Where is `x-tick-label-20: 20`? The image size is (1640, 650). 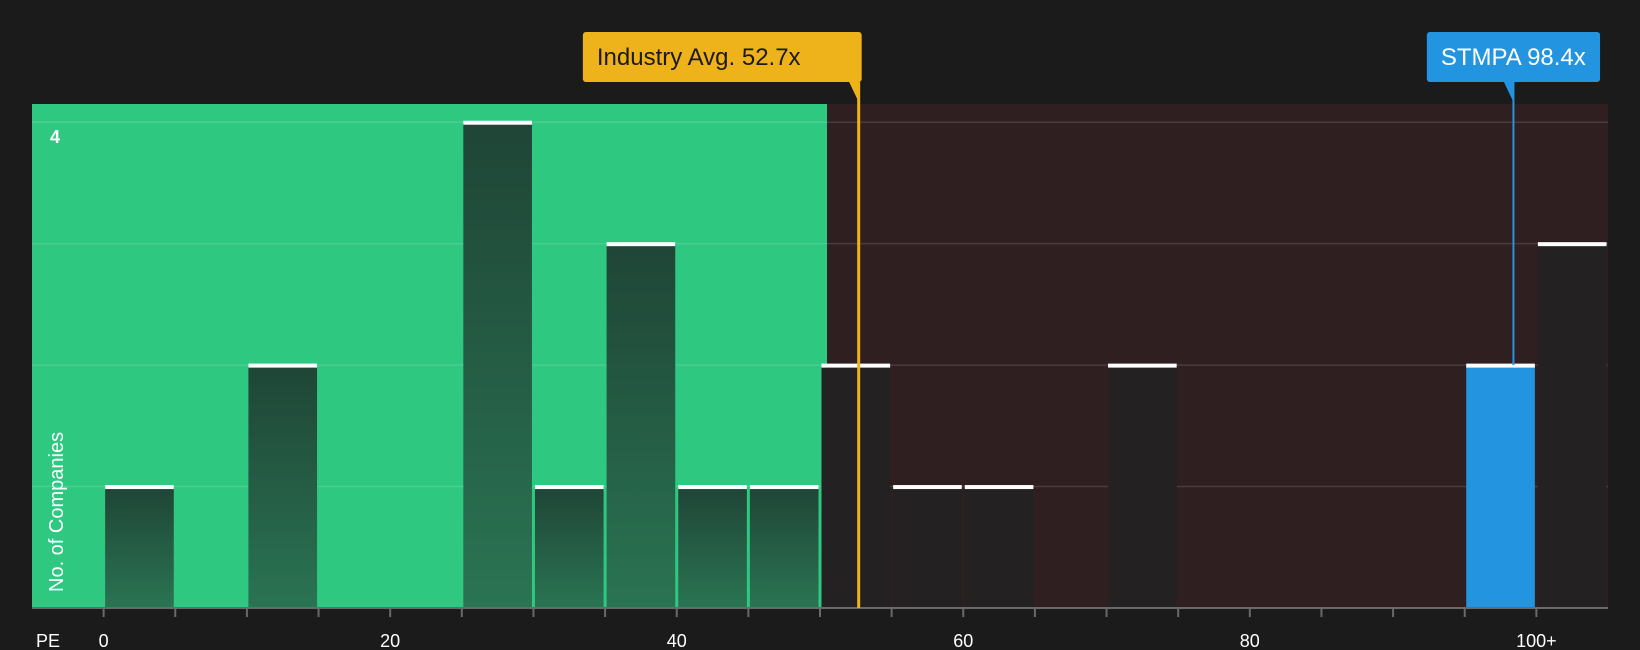
x-tick-label-20: 20 is located at coordinates (390, 640).